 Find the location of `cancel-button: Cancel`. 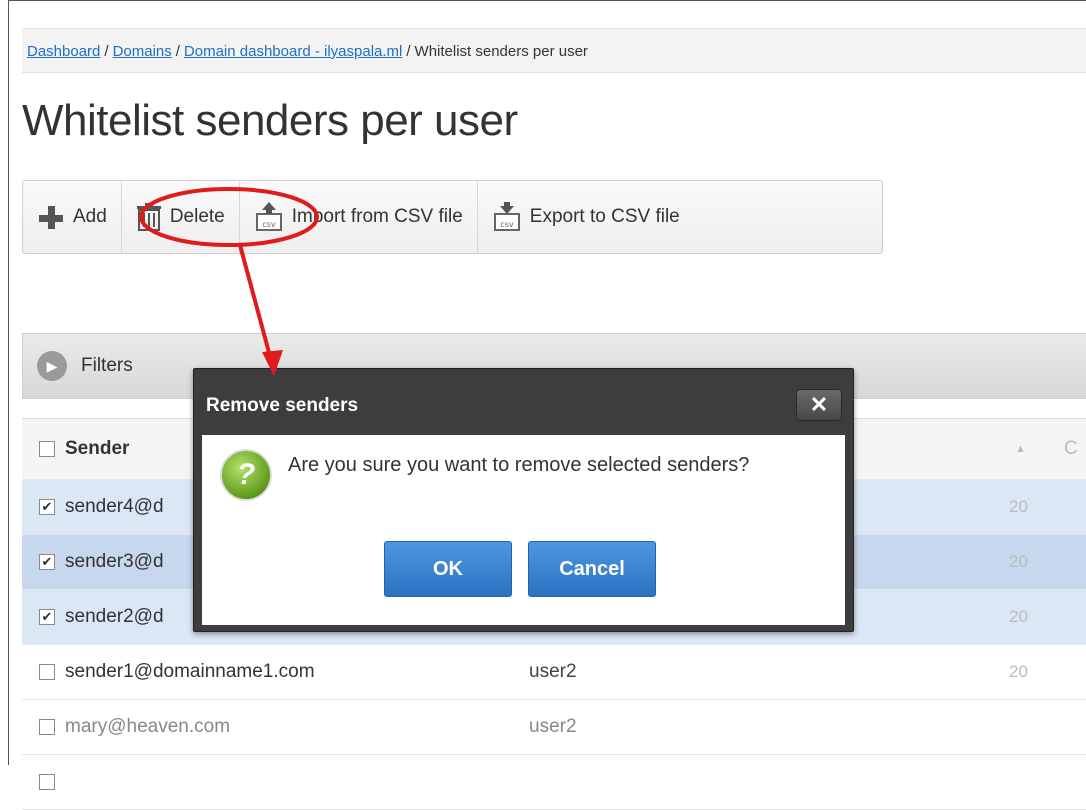

cancel-button: Cancel is located at coordinates (592, 569).